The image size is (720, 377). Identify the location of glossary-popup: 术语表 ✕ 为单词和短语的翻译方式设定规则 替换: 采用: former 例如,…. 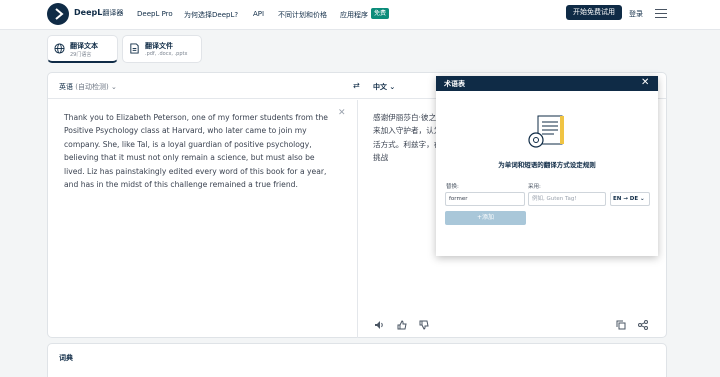
(547, 166).